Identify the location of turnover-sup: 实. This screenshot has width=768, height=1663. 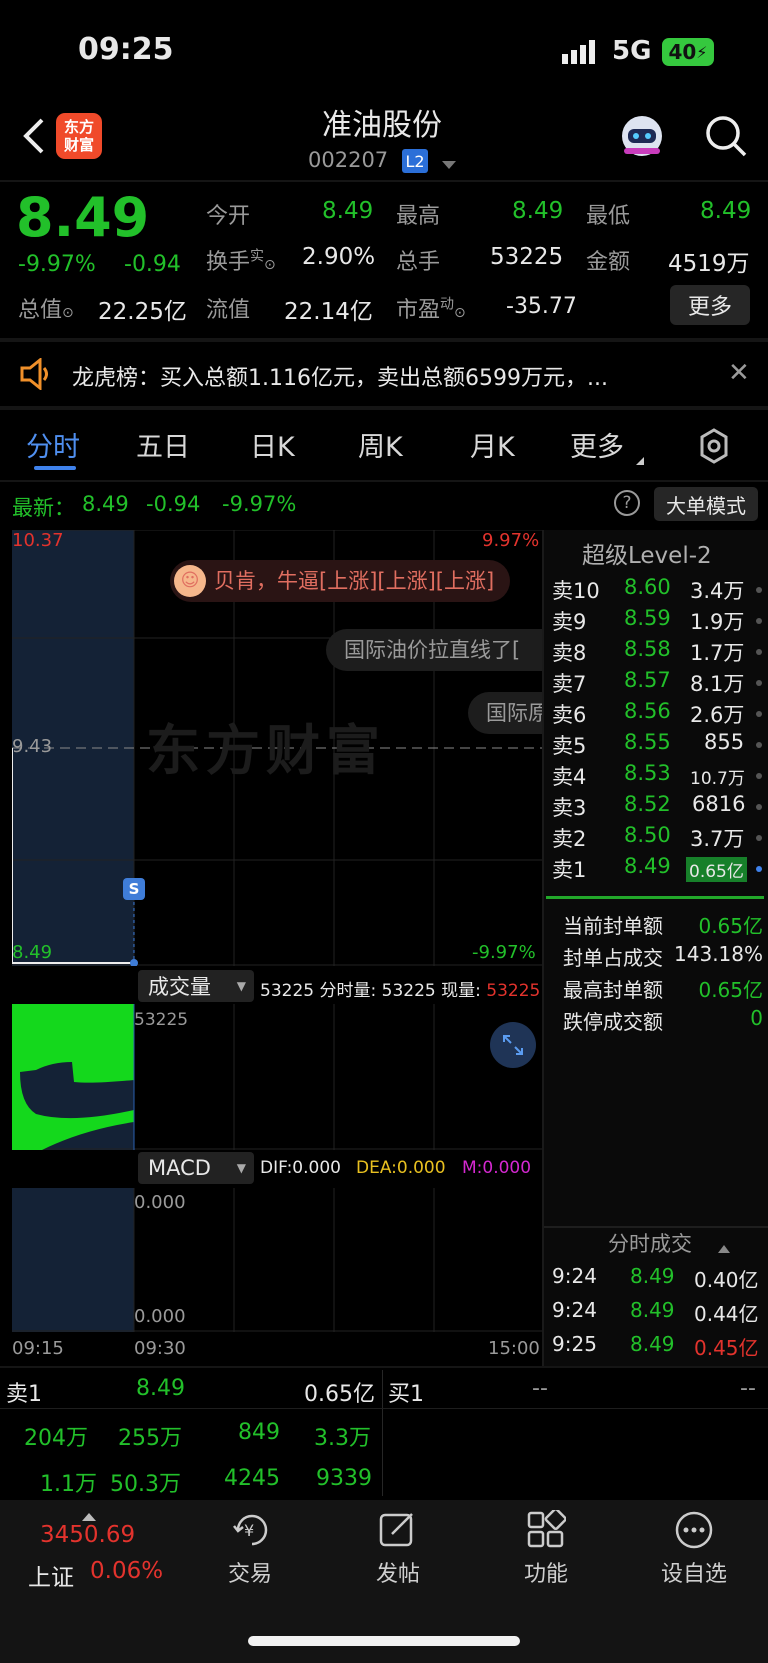
(257, 256).